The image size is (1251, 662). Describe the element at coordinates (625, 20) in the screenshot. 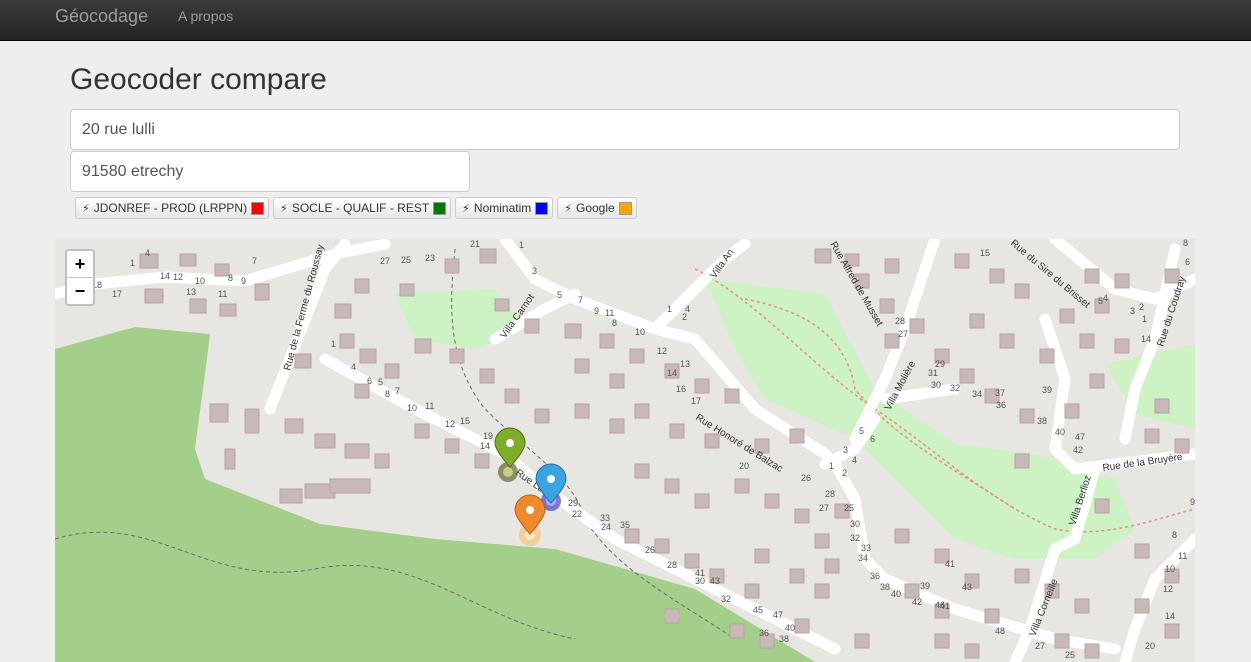

I see `navbar: Géocodage A propos` at that location.